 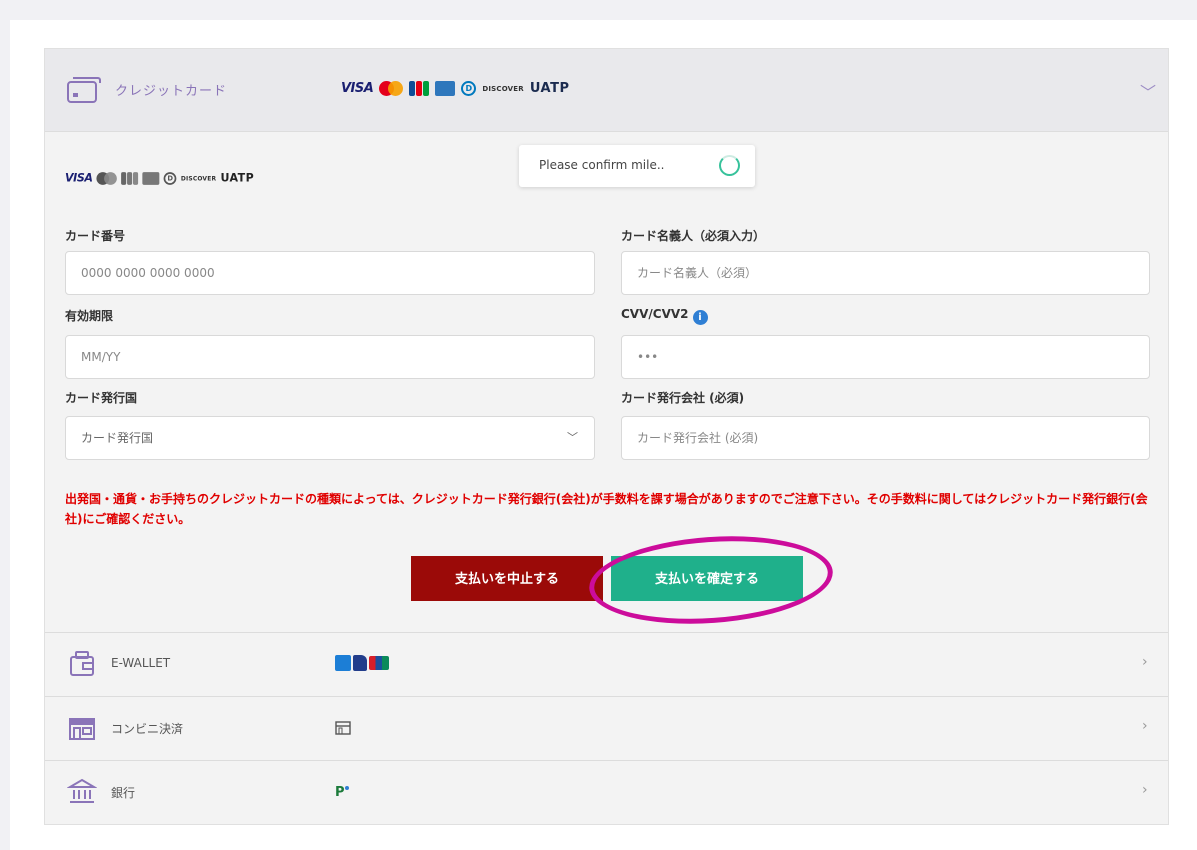 What do you see at coordinates (598, 10) in the screenshot?
I see `top-bar` at bounding box center [598, 10].